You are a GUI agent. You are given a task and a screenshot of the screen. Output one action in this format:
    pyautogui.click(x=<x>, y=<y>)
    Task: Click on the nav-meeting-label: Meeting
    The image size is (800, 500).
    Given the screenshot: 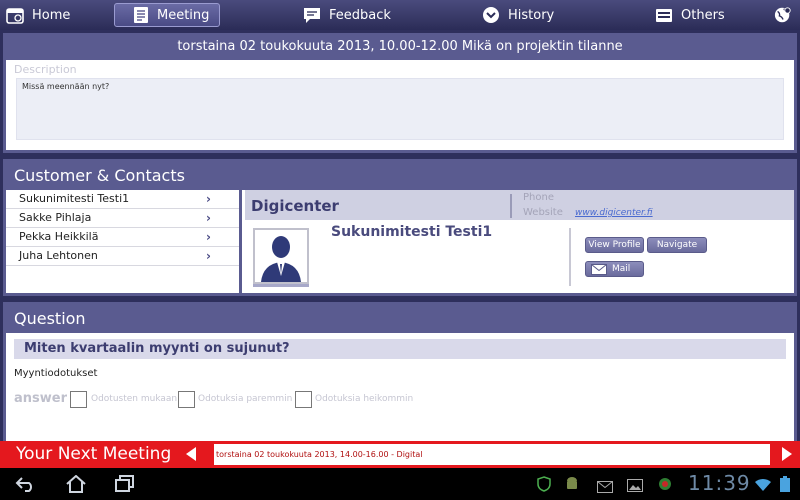 What is the action you would take?
    pyautogui.click(x=183, y=15)
    